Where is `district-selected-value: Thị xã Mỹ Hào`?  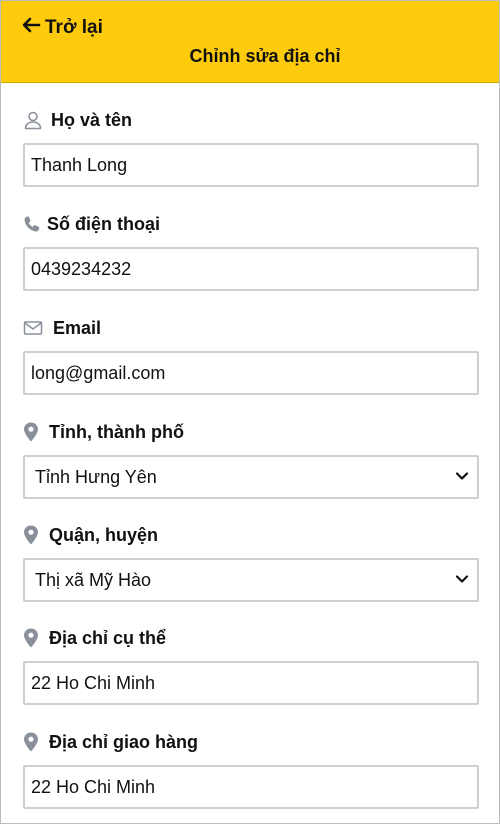 district-selected-value: Thị xã Mỹ Hào is located at coordinates (93, 579).